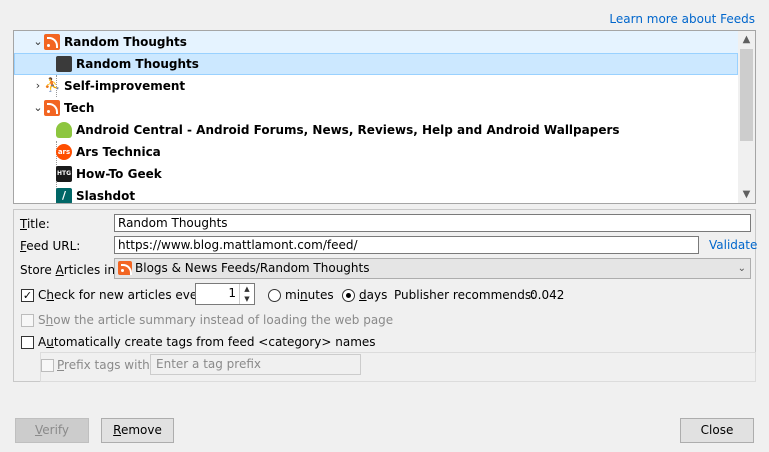 This screenshot has height=452, width=769. What do you see at coordinates (106, 196) in the screenshot?
I see `tree-item-label: Slashdot` at bounding box center [106, 196].